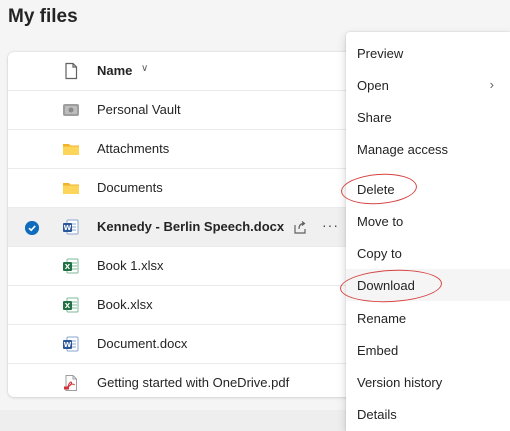  Describe the element at coordinates (32, 228) in the screenshot. I see `checkmark-icon` at that location.